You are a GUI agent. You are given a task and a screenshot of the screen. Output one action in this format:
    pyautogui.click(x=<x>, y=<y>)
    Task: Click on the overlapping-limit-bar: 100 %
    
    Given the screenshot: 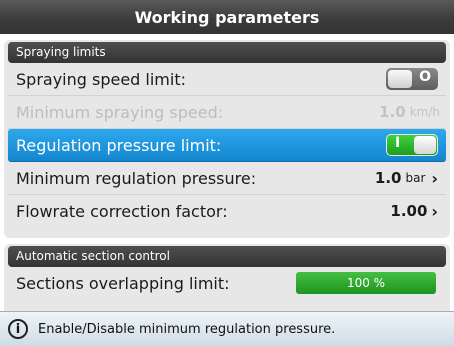 What is the action you would take?
    pyautogui.click(x=366, y=283)
    